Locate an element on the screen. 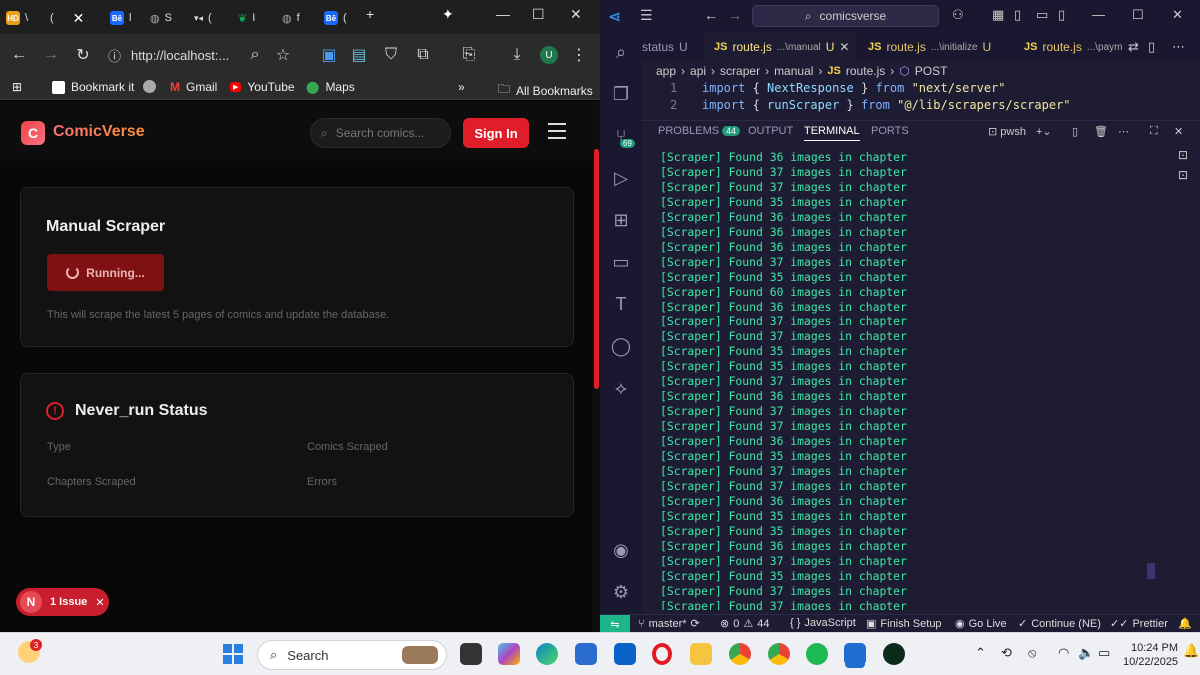 The image size is (1200, 675). vscode-icon is located at coordinates (855, 654).